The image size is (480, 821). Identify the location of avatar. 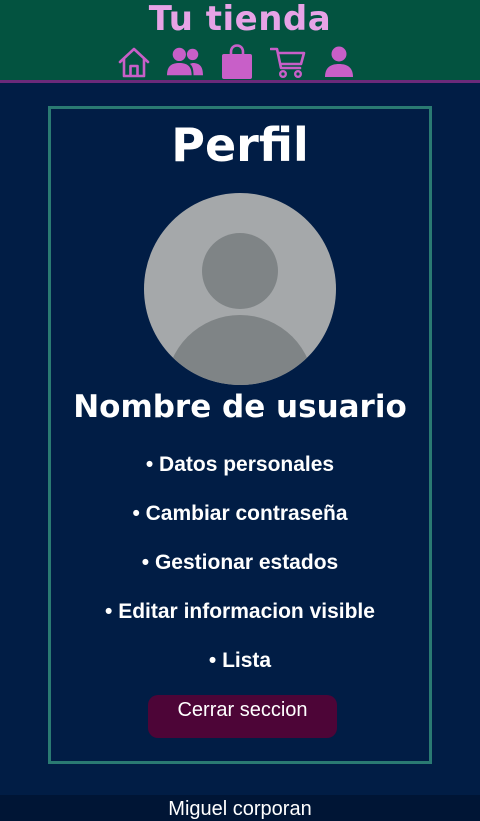
(240, 289).